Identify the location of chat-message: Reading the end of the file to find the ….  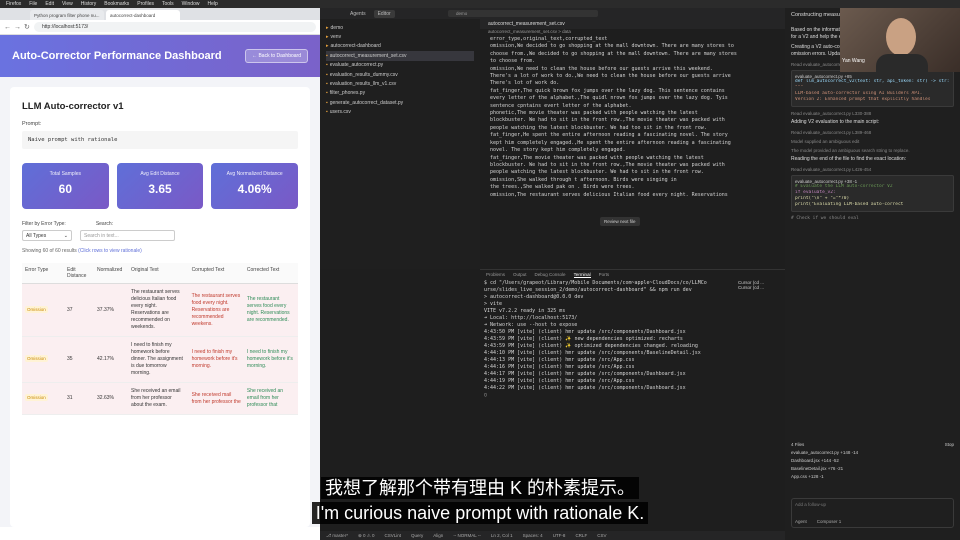
(849, 159).